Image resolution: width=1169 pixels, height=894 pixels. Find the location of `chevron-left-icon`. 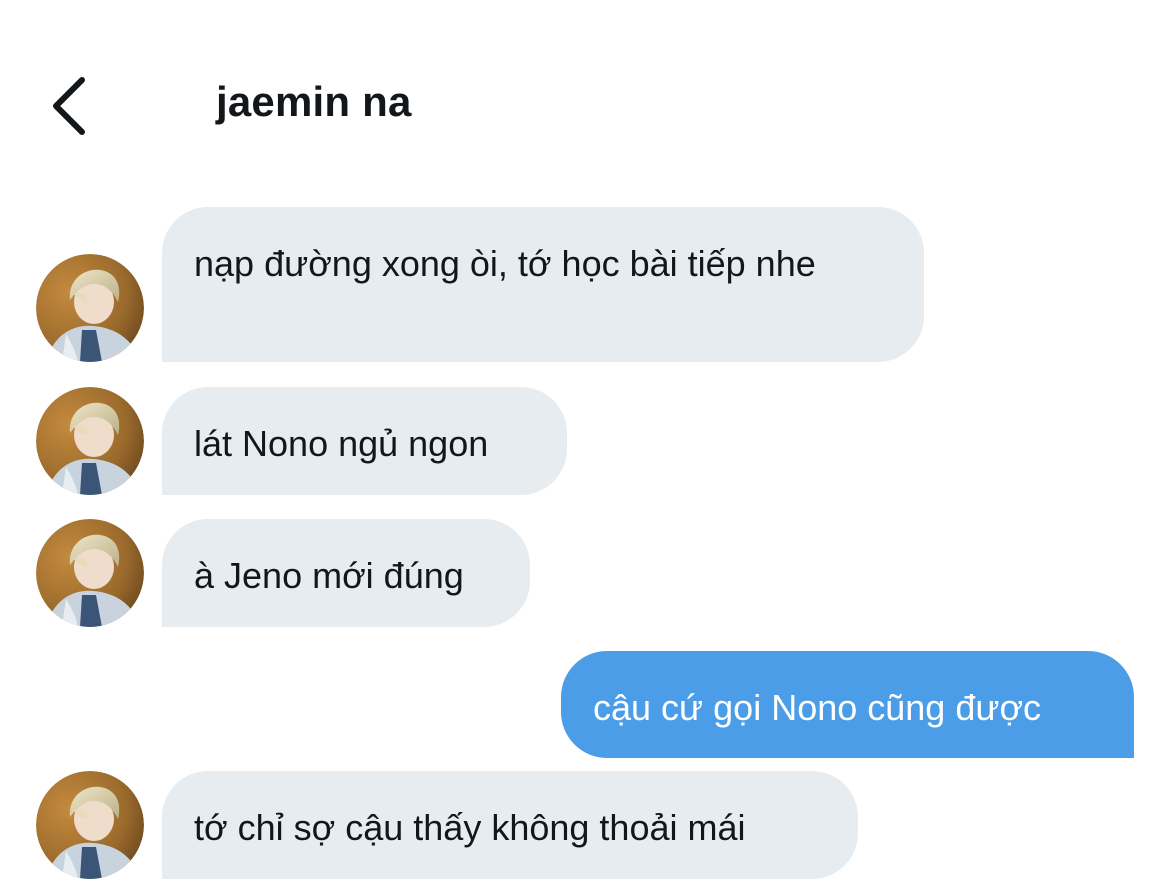

chevron-left-icon is located at coordinates (69, 106).